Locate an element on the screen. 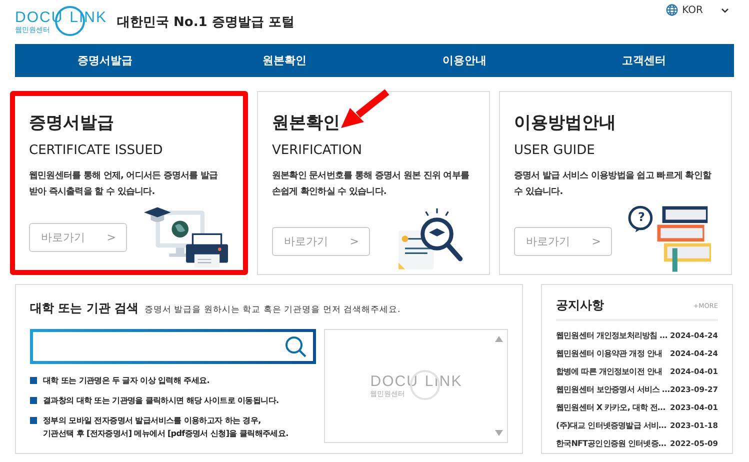 Image resolution: width=749 pixels, height=462 pixels. nav-menu-item: 고객센터 is located at coordinates (644, 60).